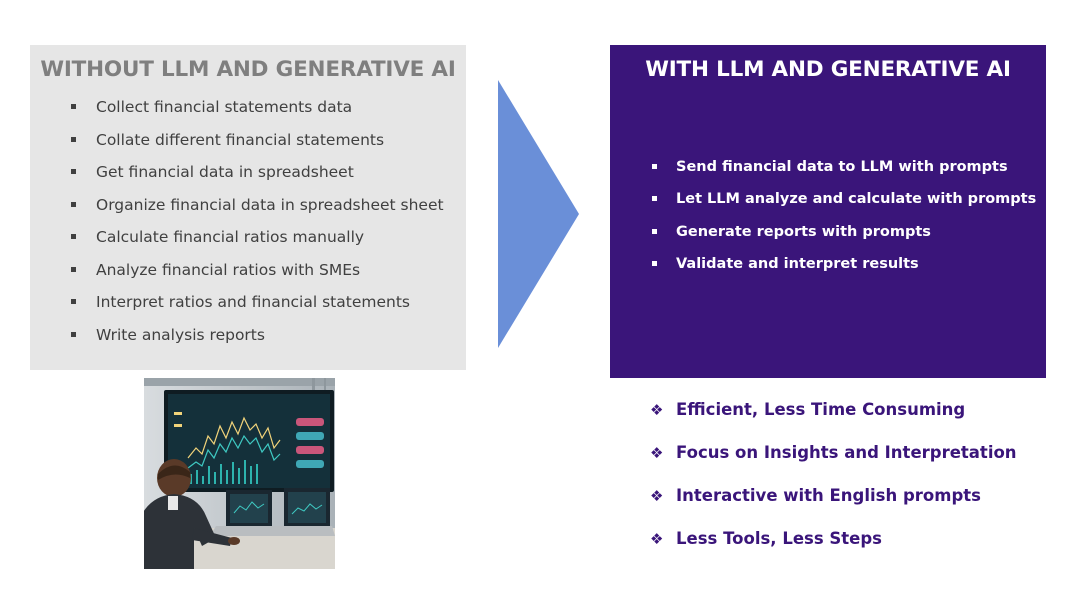 The width and height of the screenshot is (1080, 608). I want to click on list-item: Generate reports with prompts, so click(842, 238).